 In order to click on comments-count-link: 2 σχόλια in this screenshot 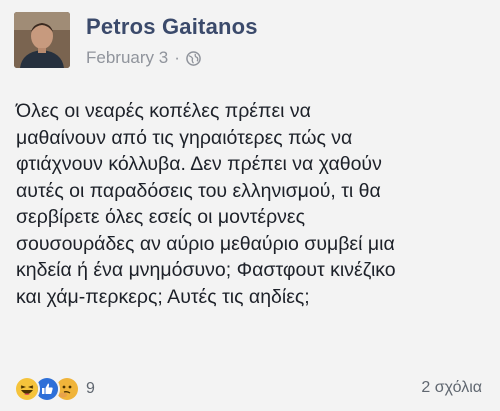, I will do `click(451, 388)`.